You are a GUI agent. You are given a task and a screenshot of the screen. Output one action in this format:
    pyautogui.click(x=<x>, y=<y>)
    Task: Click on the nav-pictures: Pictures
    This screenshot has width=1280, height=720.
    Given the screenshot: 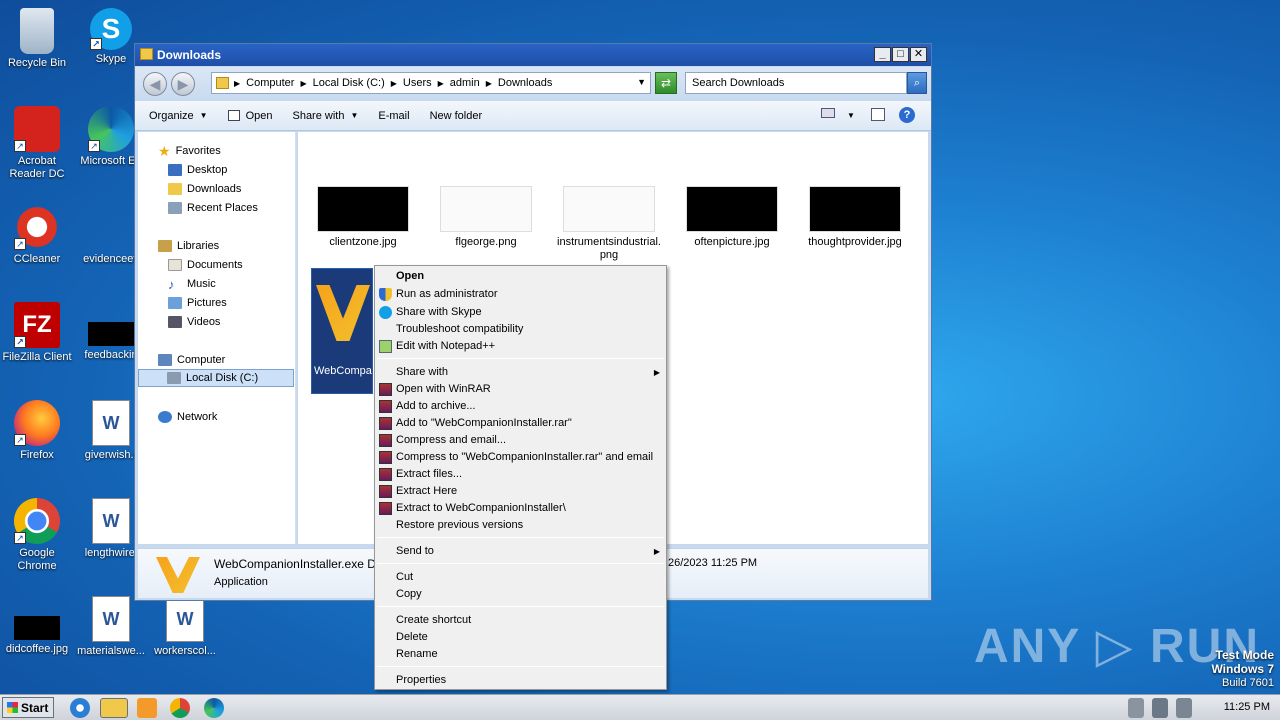 What is the action you would take?
    pyautogui.click(x=197, y=303)
    